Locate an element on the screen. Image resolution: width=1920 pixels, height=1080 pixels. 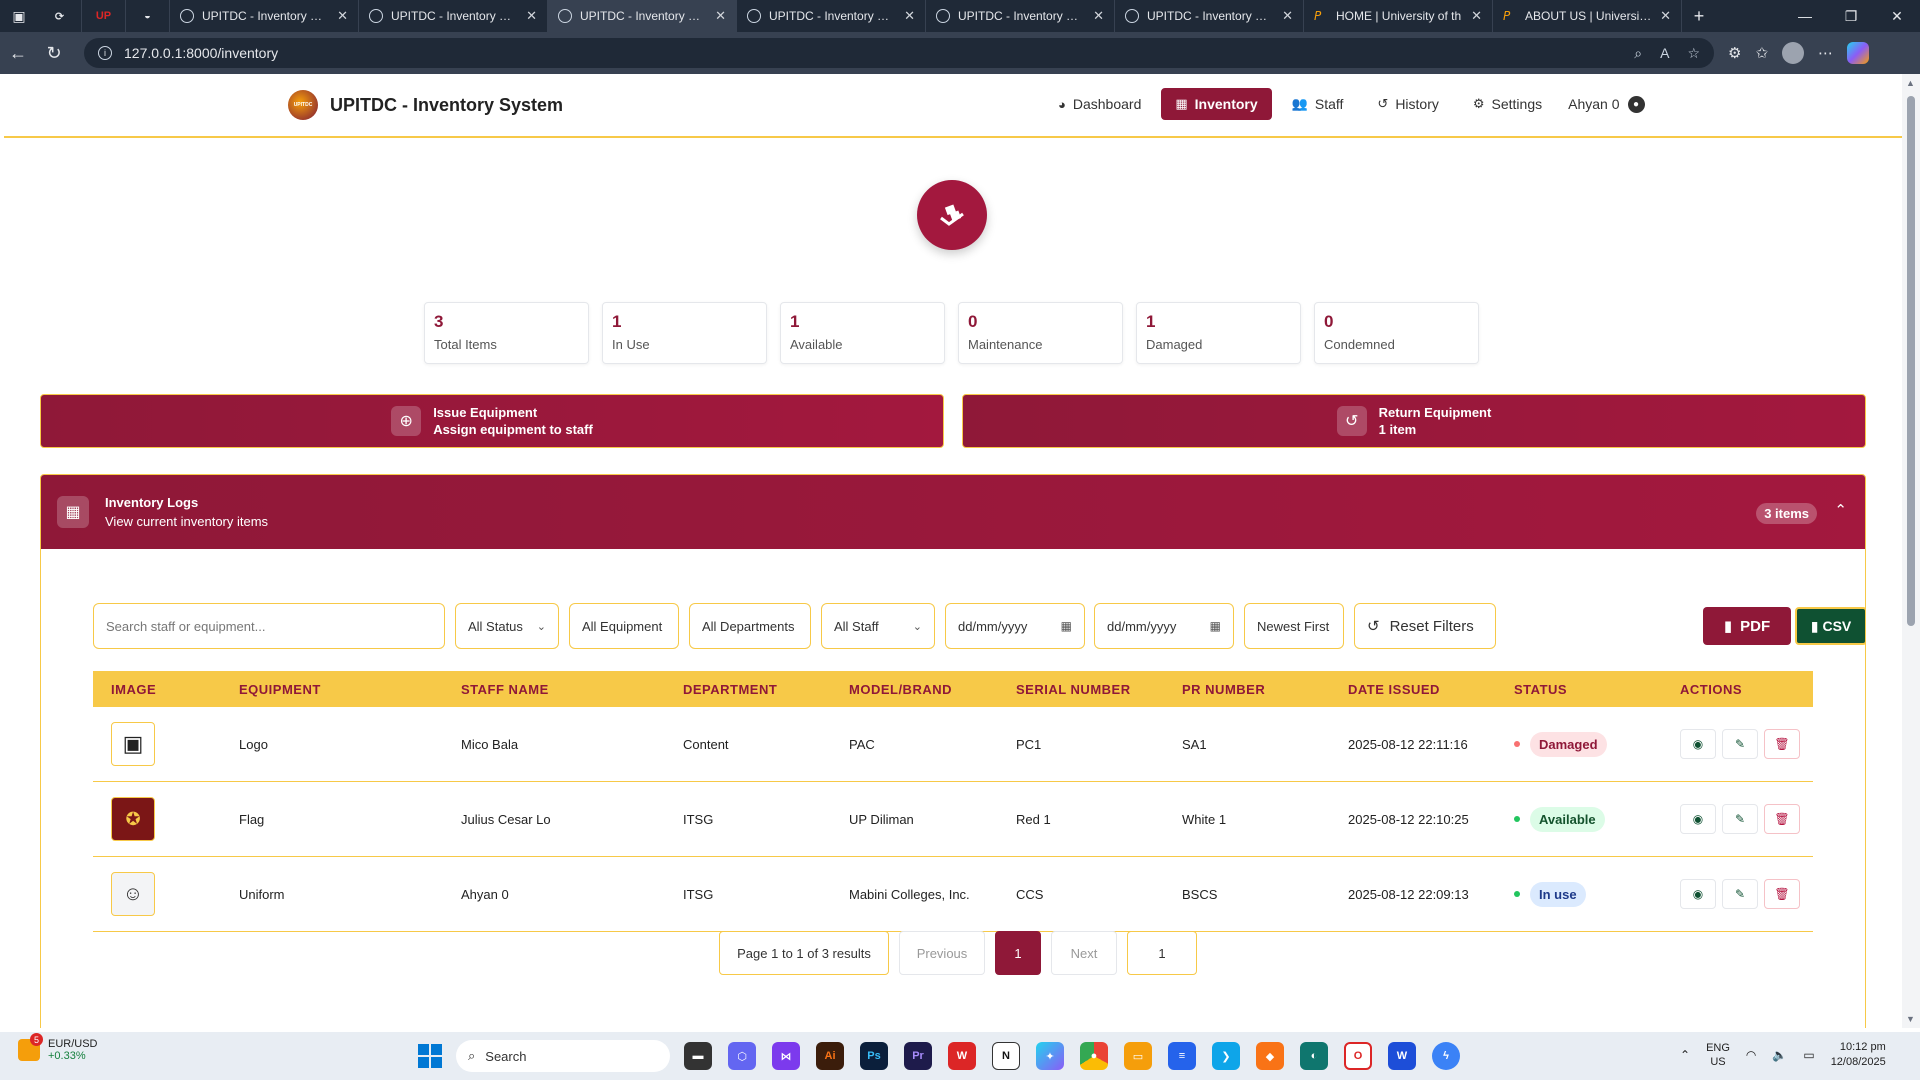
copilot-icon is located at coordinates (1858, 53).